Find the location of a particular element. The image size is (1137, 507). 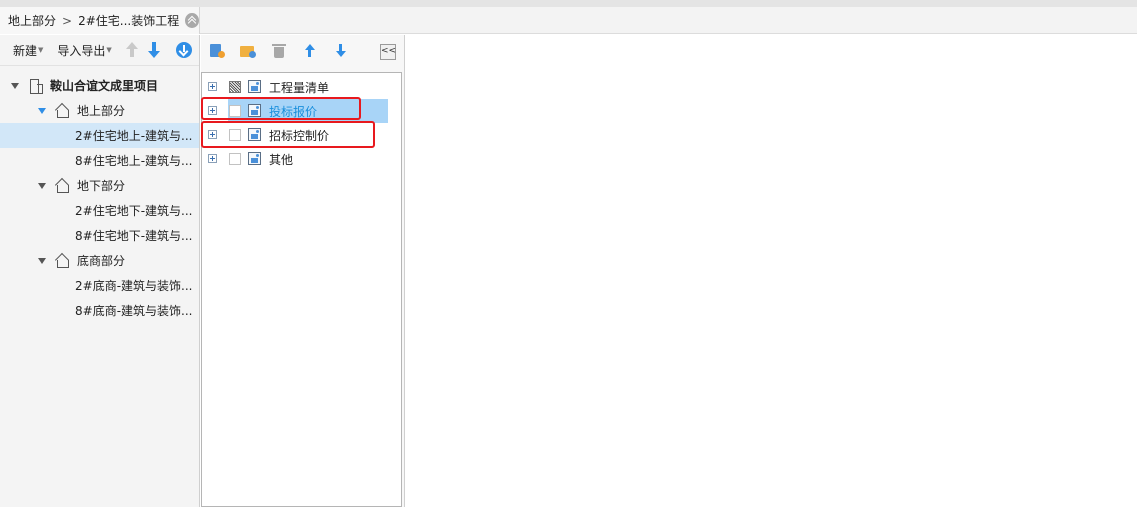

list-item-label: 工程量清单 is located at coordinates (299, 88).